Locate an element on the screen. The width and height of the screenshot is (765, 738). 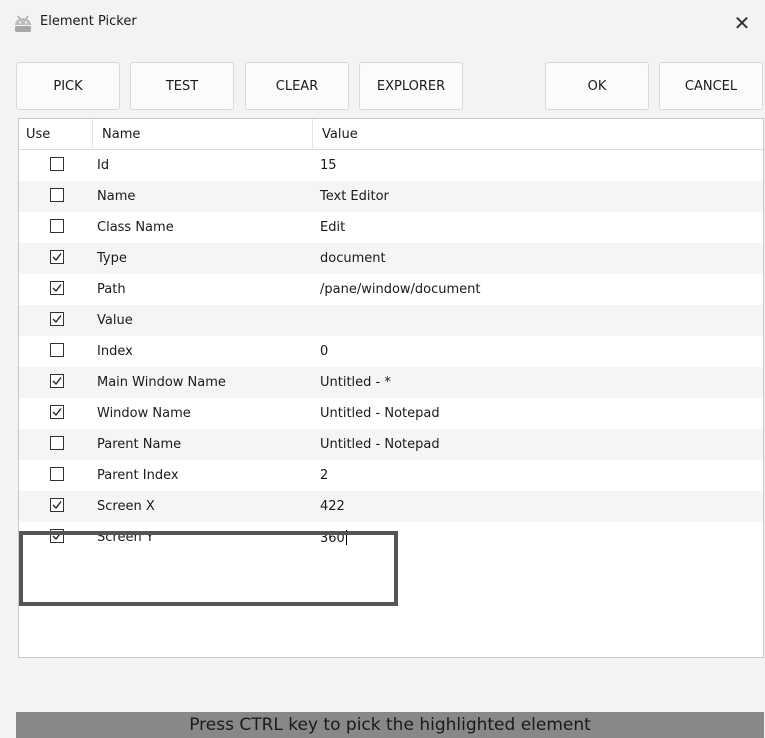
table-row: Parent Name Untitled - Notepad is located at coordinates (391, 444).